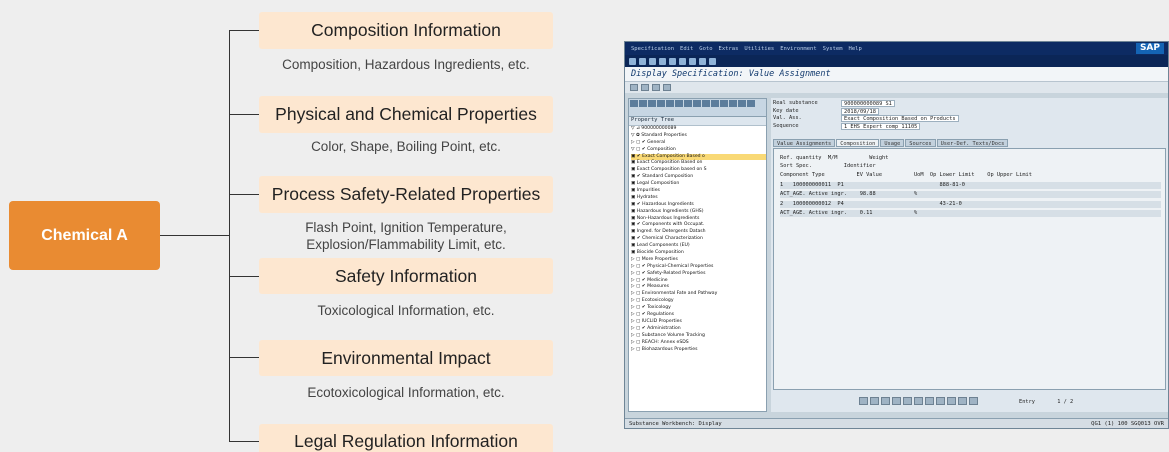 The height and width of the screenshot is (452, 1169). What do you see at coordinates (698, 205) in the screenshot?
I see `tree-node: ▣ ✔ Hazardous Ingredients` at bounding box center [698, 205].